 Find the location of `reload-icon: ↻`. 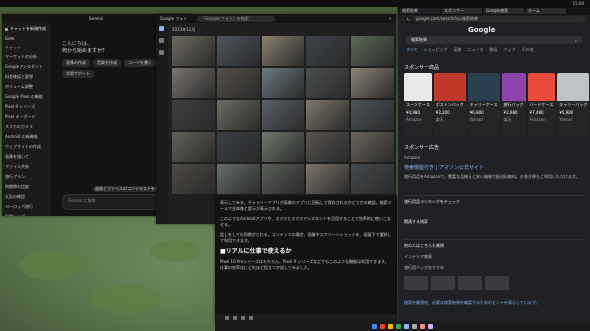

reload-icon: ↻ is located at coordinates (408, 19).